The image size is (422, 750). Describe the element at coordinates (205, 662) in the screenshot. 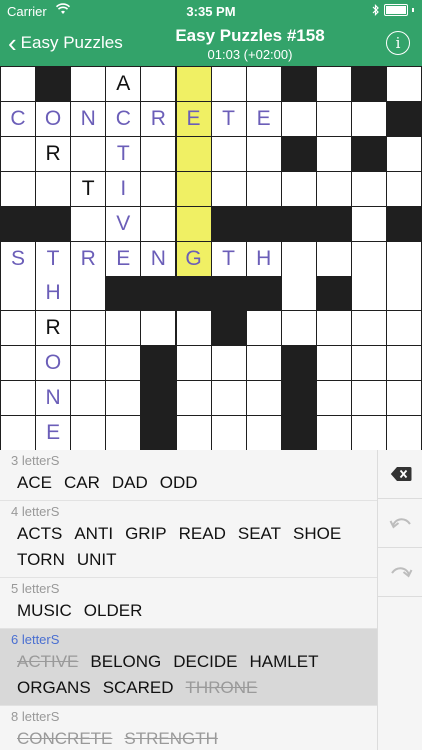

I see `word-item: DECIDE` at that location.